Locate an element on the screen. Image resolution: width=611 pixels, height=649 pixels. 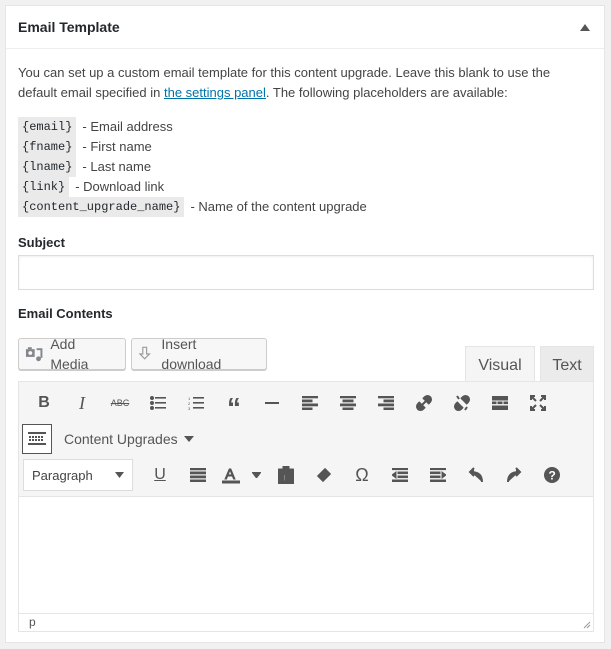
toolbar-row-2: Content Upgrades is located at coordinates (306, 439).